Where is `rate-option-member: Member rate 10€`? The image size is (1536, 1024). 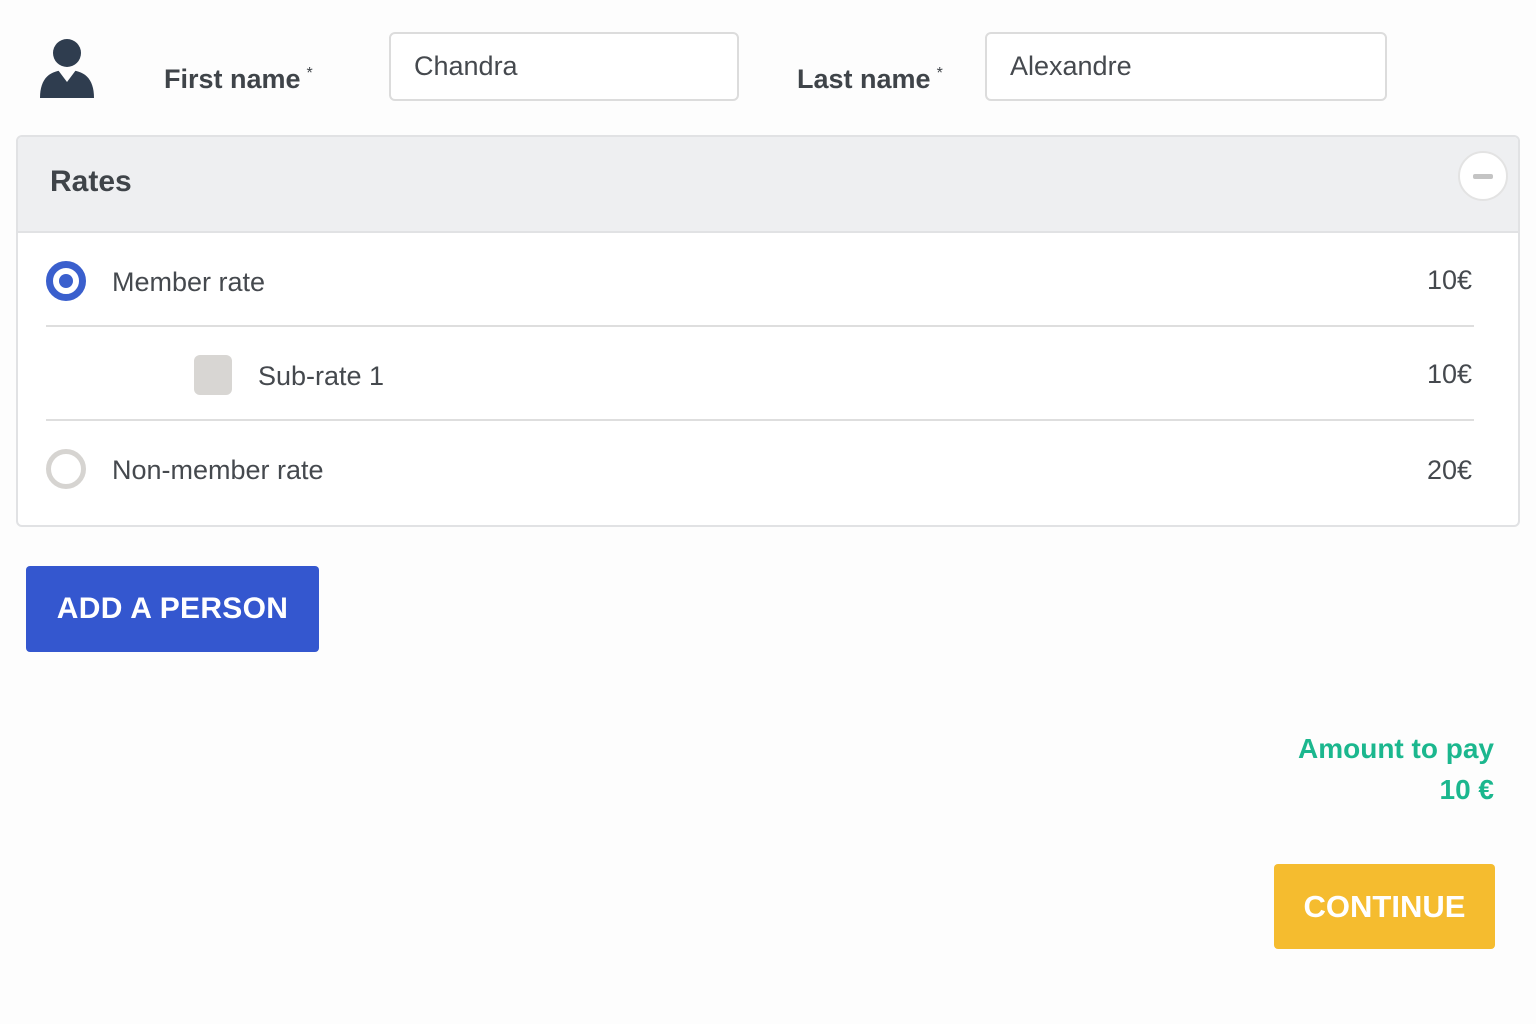 rate-option-member: Member rate 10€ is located at coordinates (760, 280).